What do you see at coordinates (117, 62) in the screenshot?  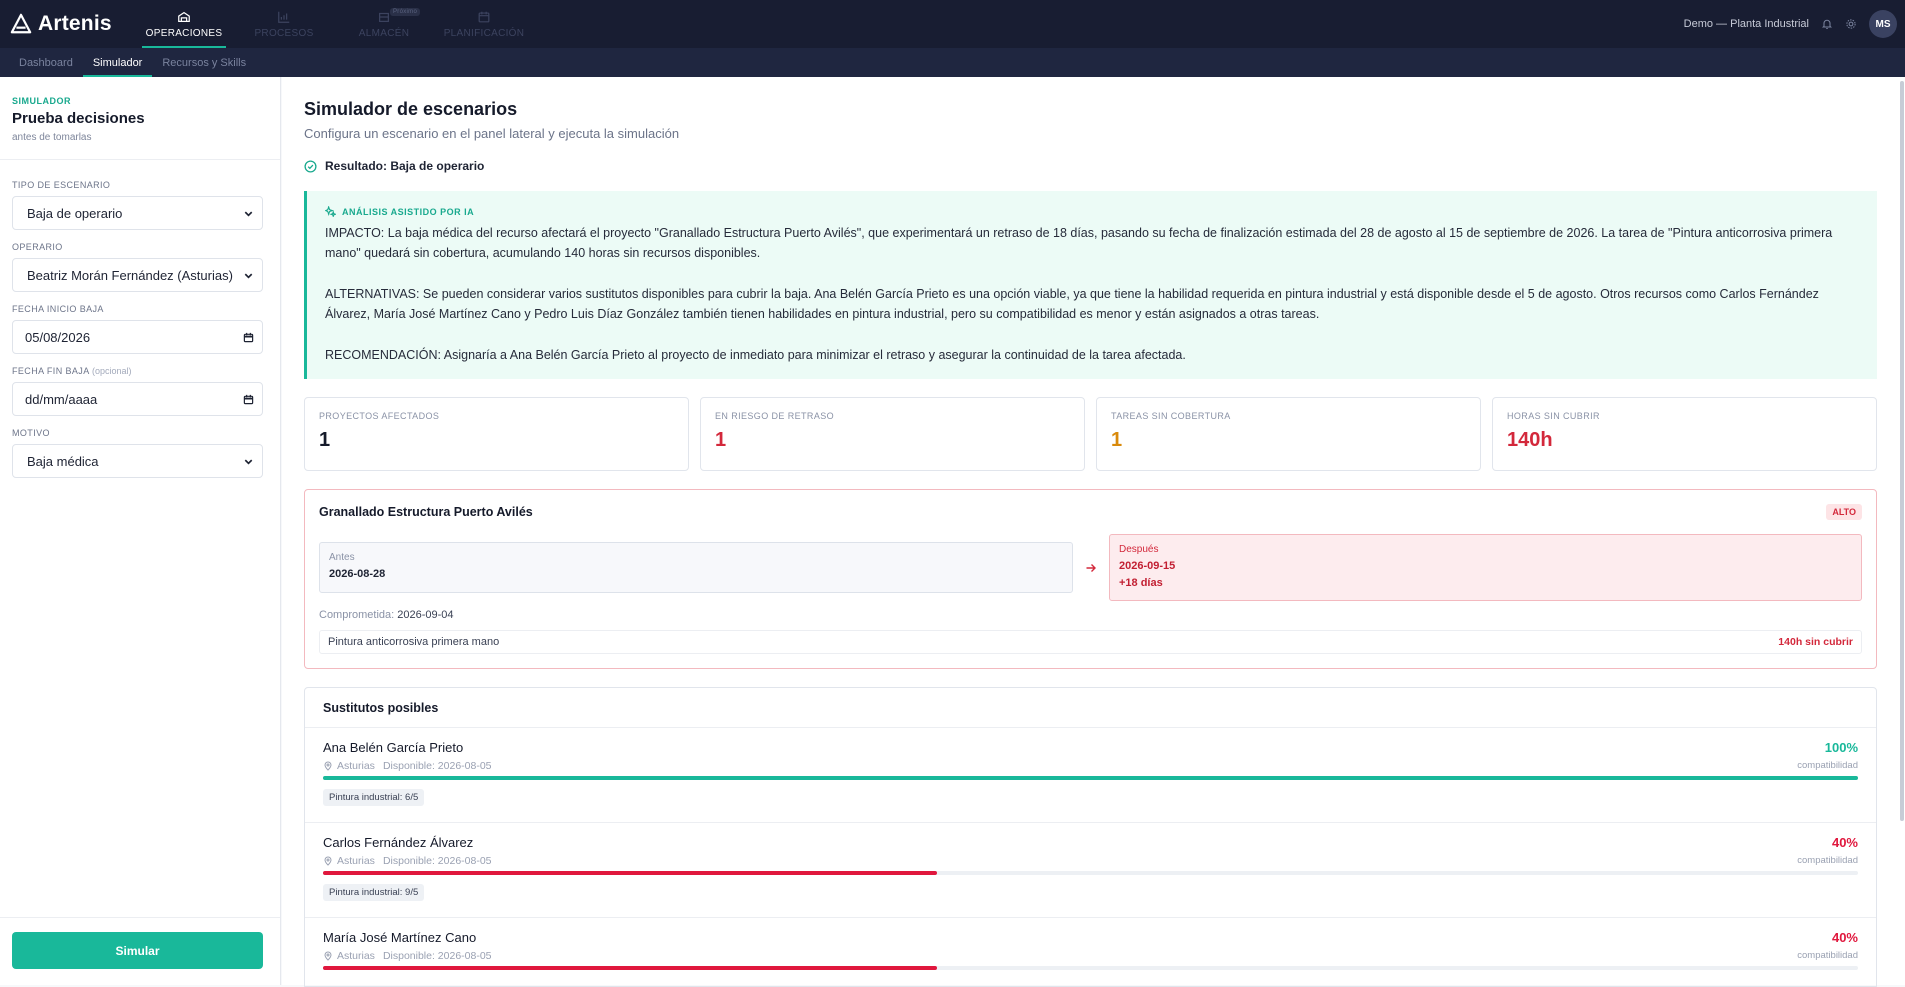 I see `subtab-simulador: Simulador` at bounding box center [117, 62].